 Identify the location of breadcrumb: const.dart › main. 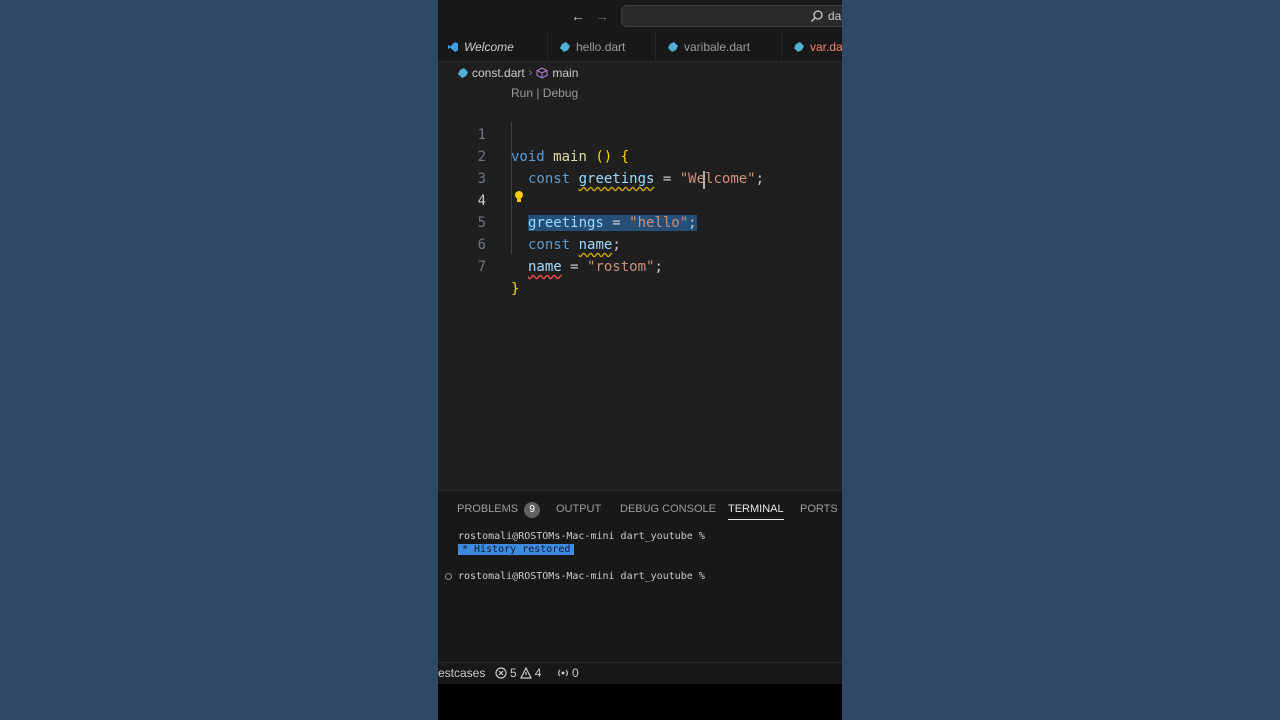
(640, 73).